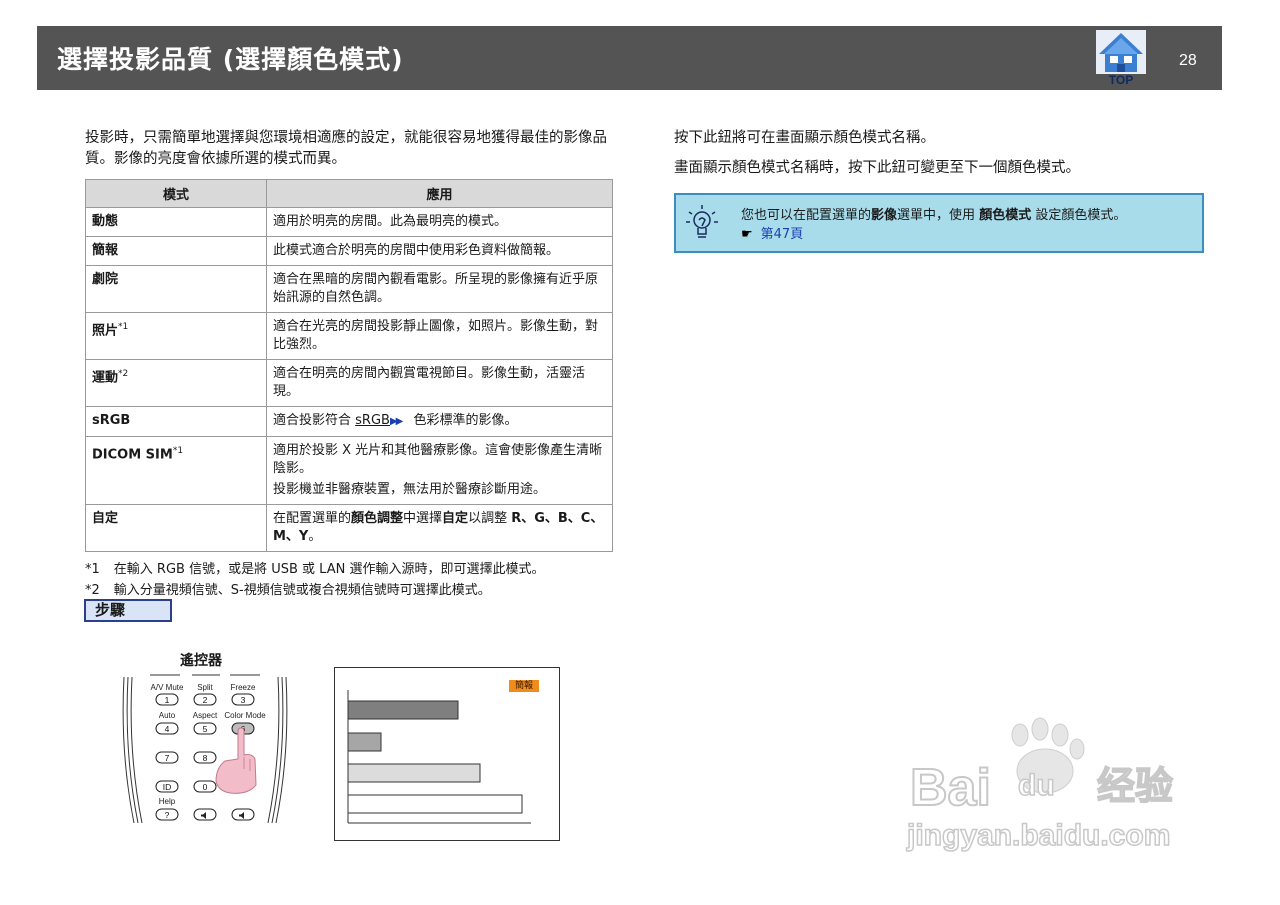 This screenshot has height=905, width=1280. I want to click on desc-cell: 適合在黑暗的房間內觀看電影。所呈現的影像擁有近乎原始訊源的自然色調。, so click(439, 289).